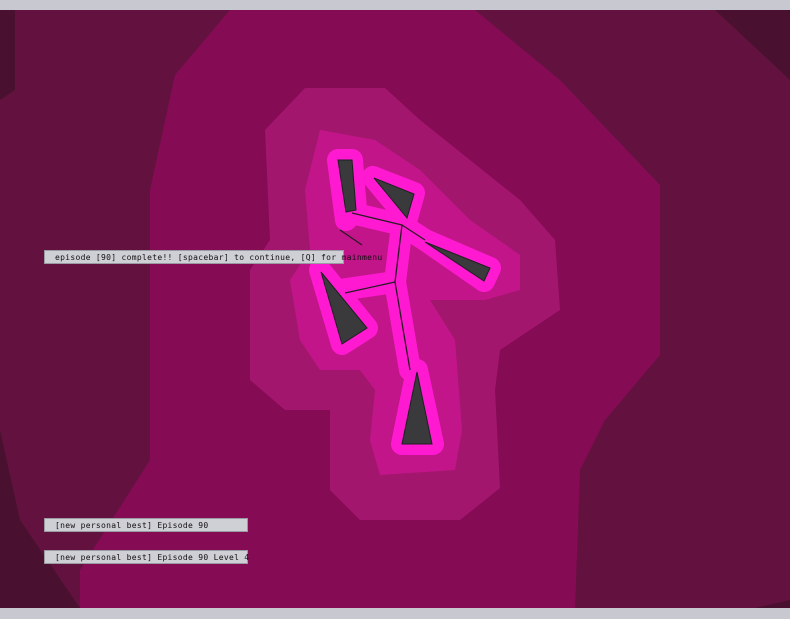  What do you see at coordinates (395, 5) in the screenshot?
I see `top-frame-bar` at bounding box center [395, 5].